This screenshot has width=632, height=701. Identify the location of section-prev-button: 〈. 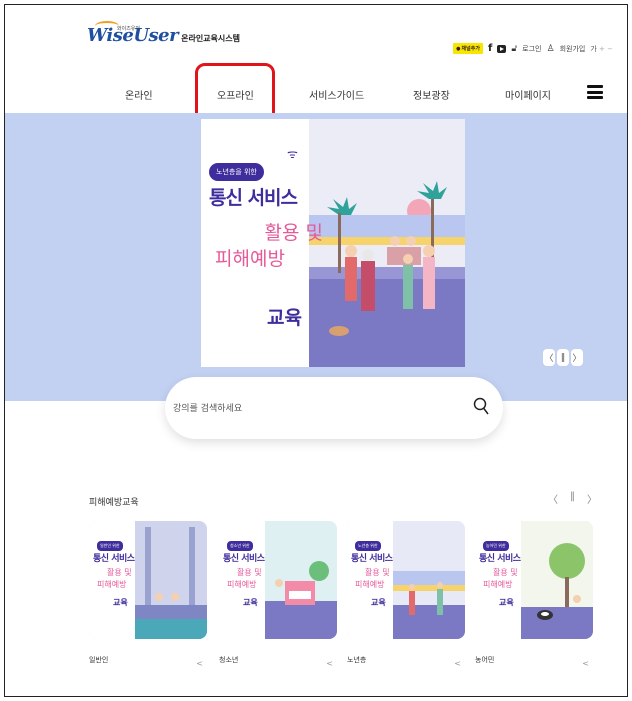
(553, 498).